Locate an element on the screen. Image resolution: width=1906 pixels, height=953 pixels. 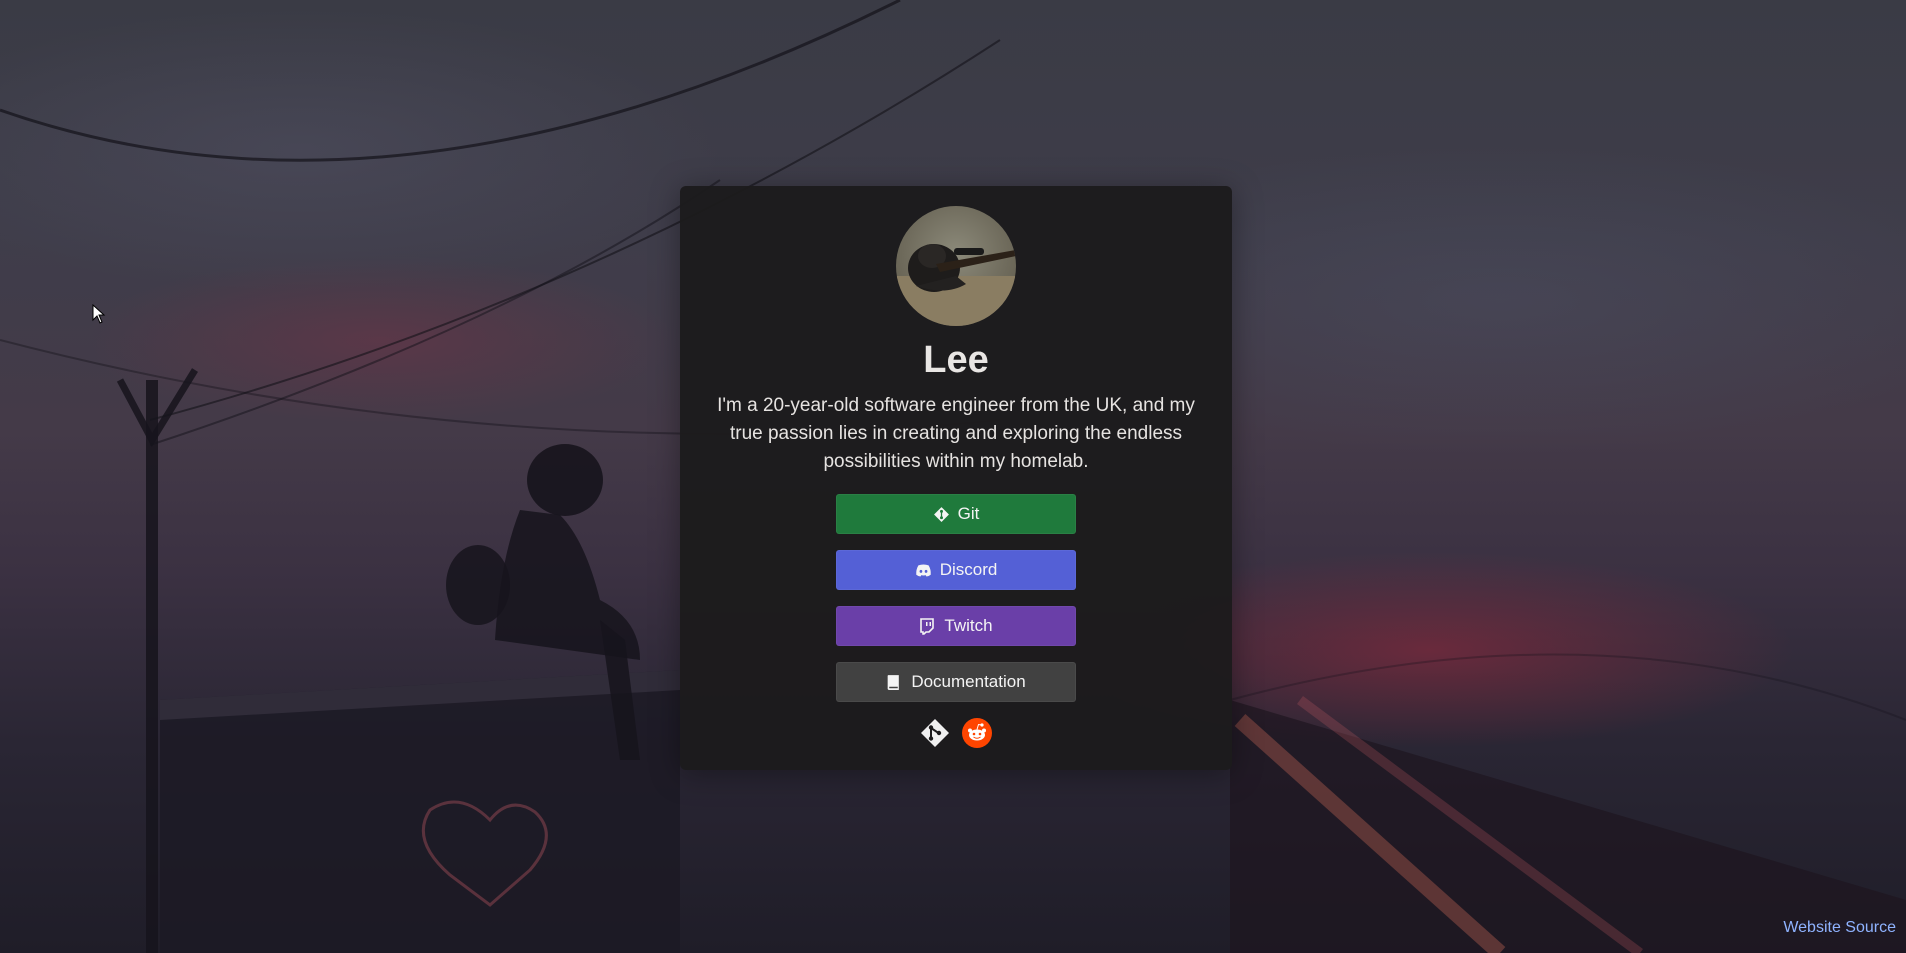
twitch-button: Twitch is located at coordinates (956, 626).